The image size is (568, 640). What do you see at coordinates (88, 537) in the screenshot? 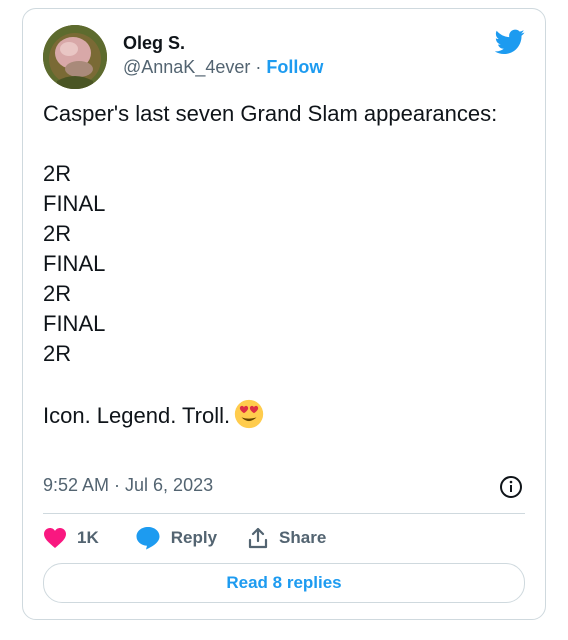
I see `like-count: 1K` at bounding box center [88, 537].